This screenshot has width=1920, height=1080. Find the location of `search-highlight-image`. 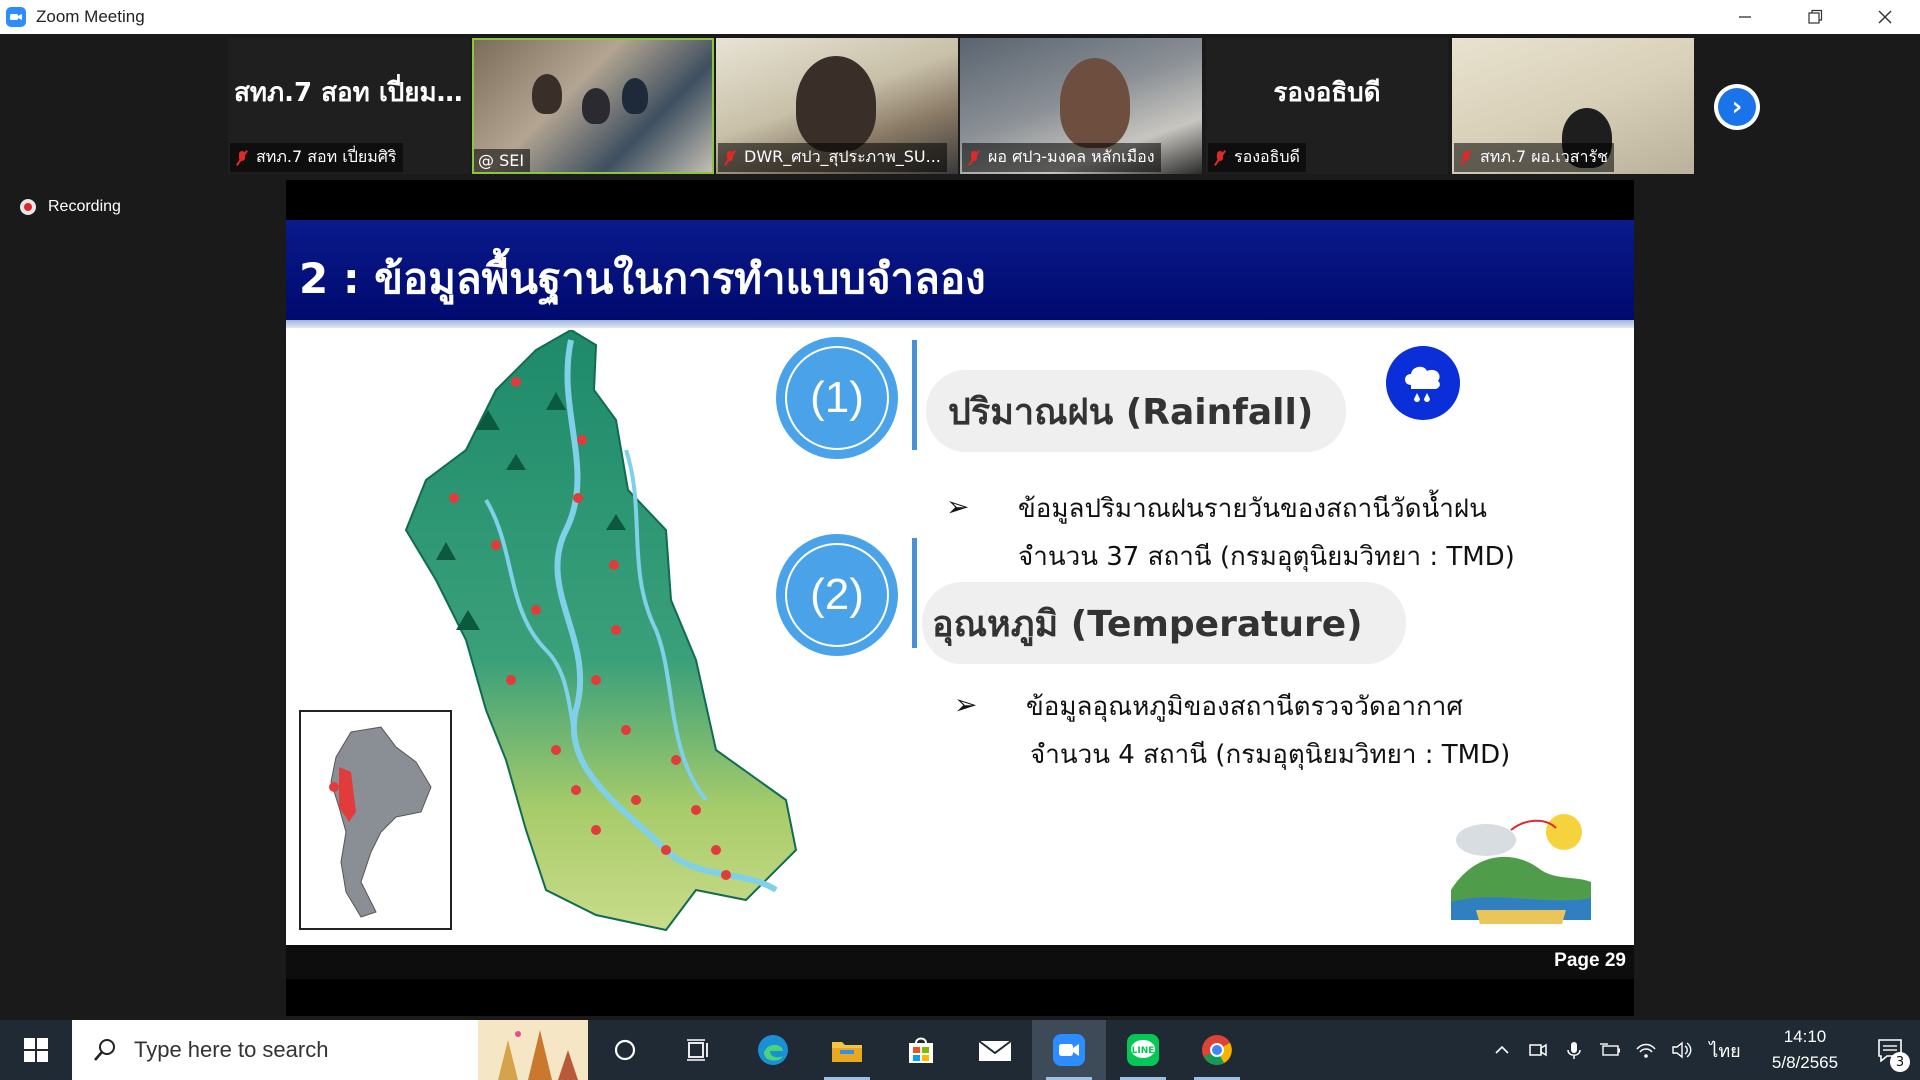

search-highlight-image is located at coordinates (533, 1050).